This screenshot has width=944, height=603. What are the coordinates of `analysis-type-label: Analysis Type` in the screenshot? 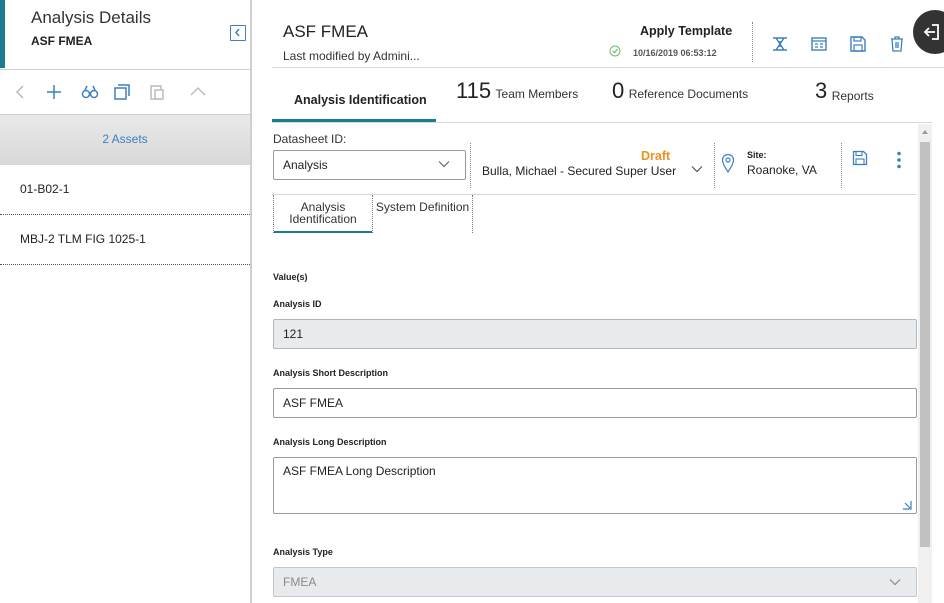 It's located at (303, 552).